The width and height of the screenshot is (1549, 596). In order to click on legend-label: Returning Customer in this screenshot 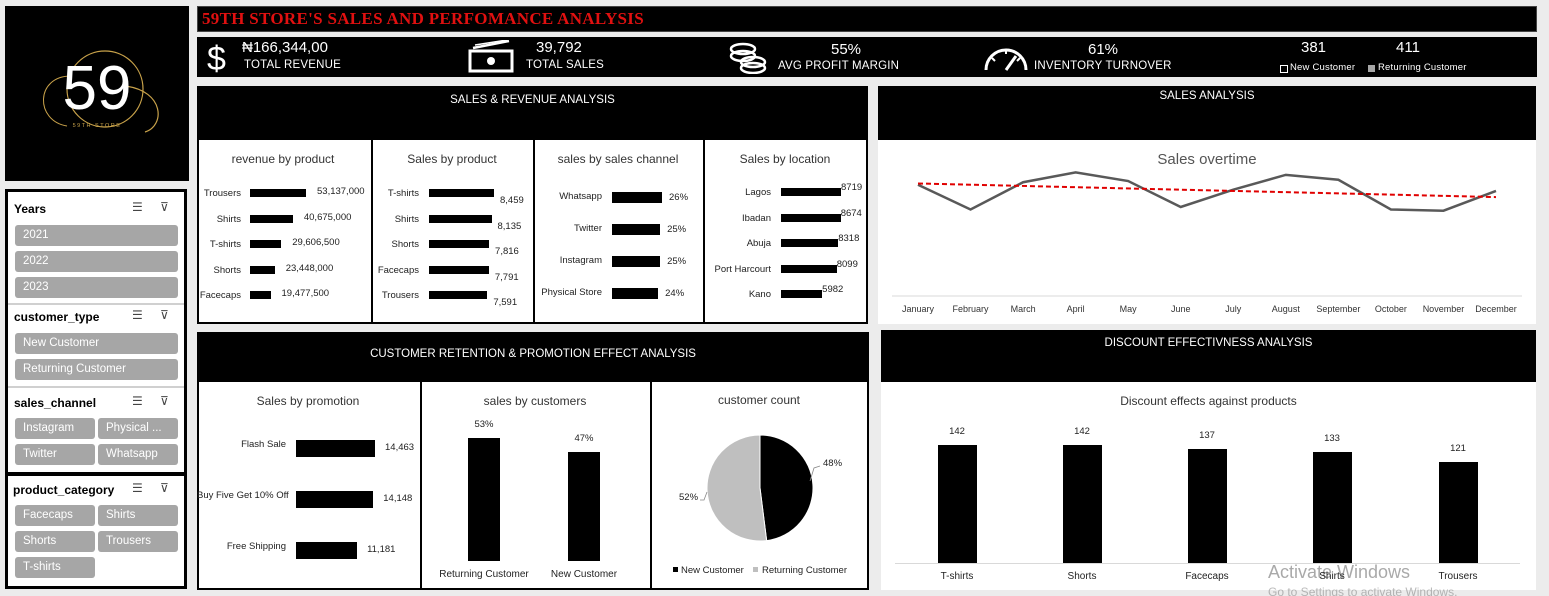, I will do `click(804, 570)`.